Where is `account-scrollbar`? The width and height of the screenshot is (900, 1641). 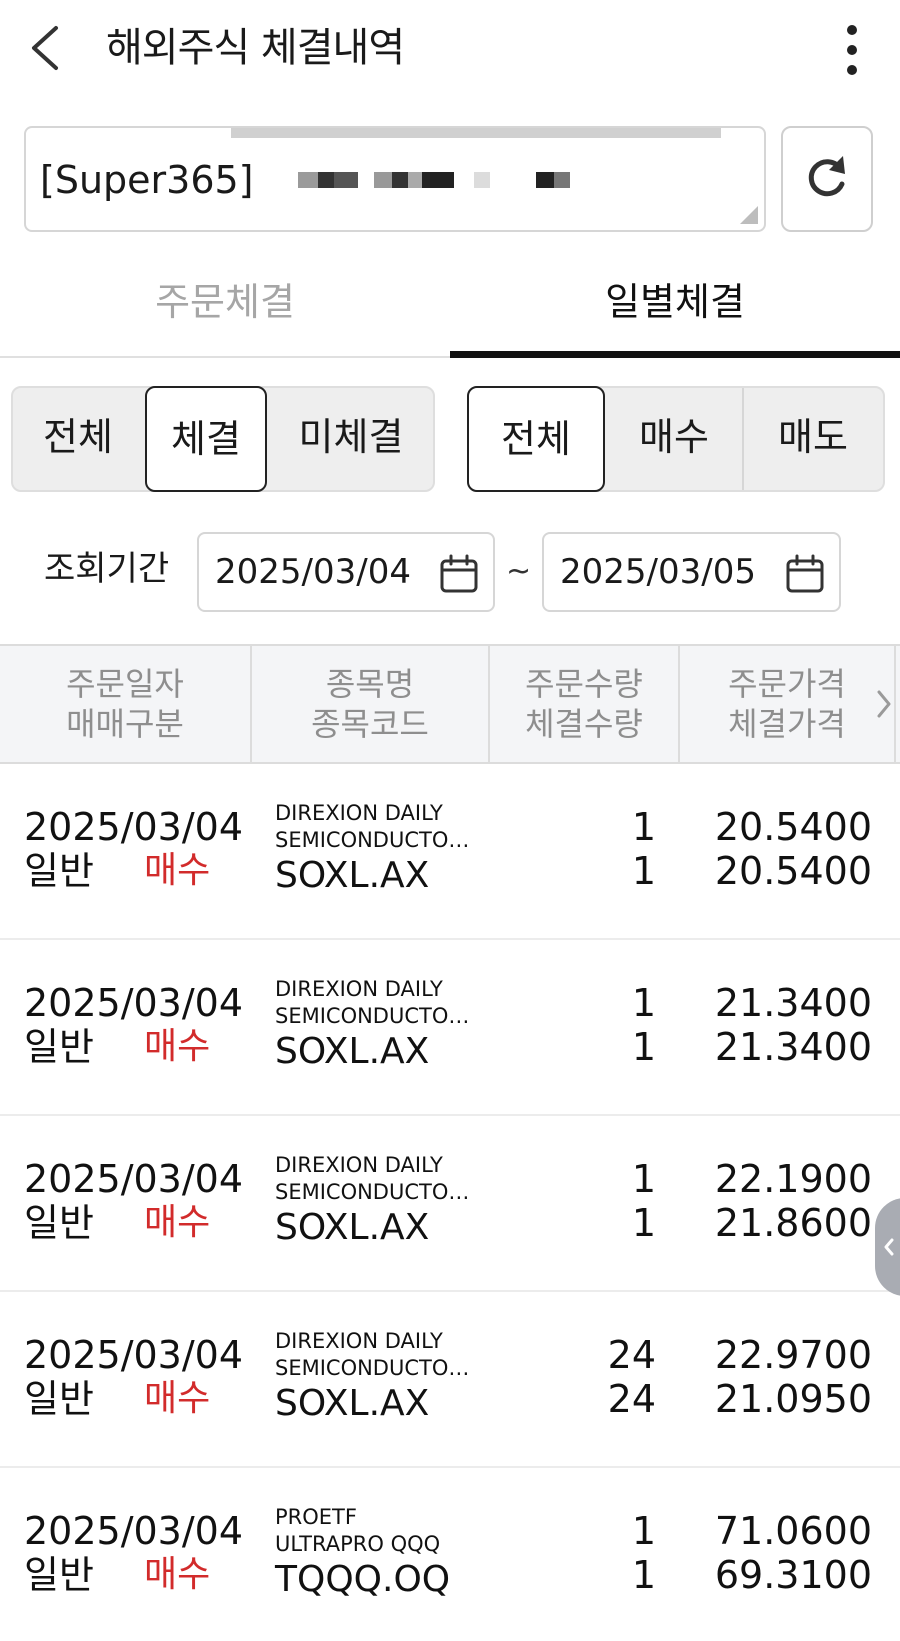
account-scrollbar is located at coordinates (476, 133).